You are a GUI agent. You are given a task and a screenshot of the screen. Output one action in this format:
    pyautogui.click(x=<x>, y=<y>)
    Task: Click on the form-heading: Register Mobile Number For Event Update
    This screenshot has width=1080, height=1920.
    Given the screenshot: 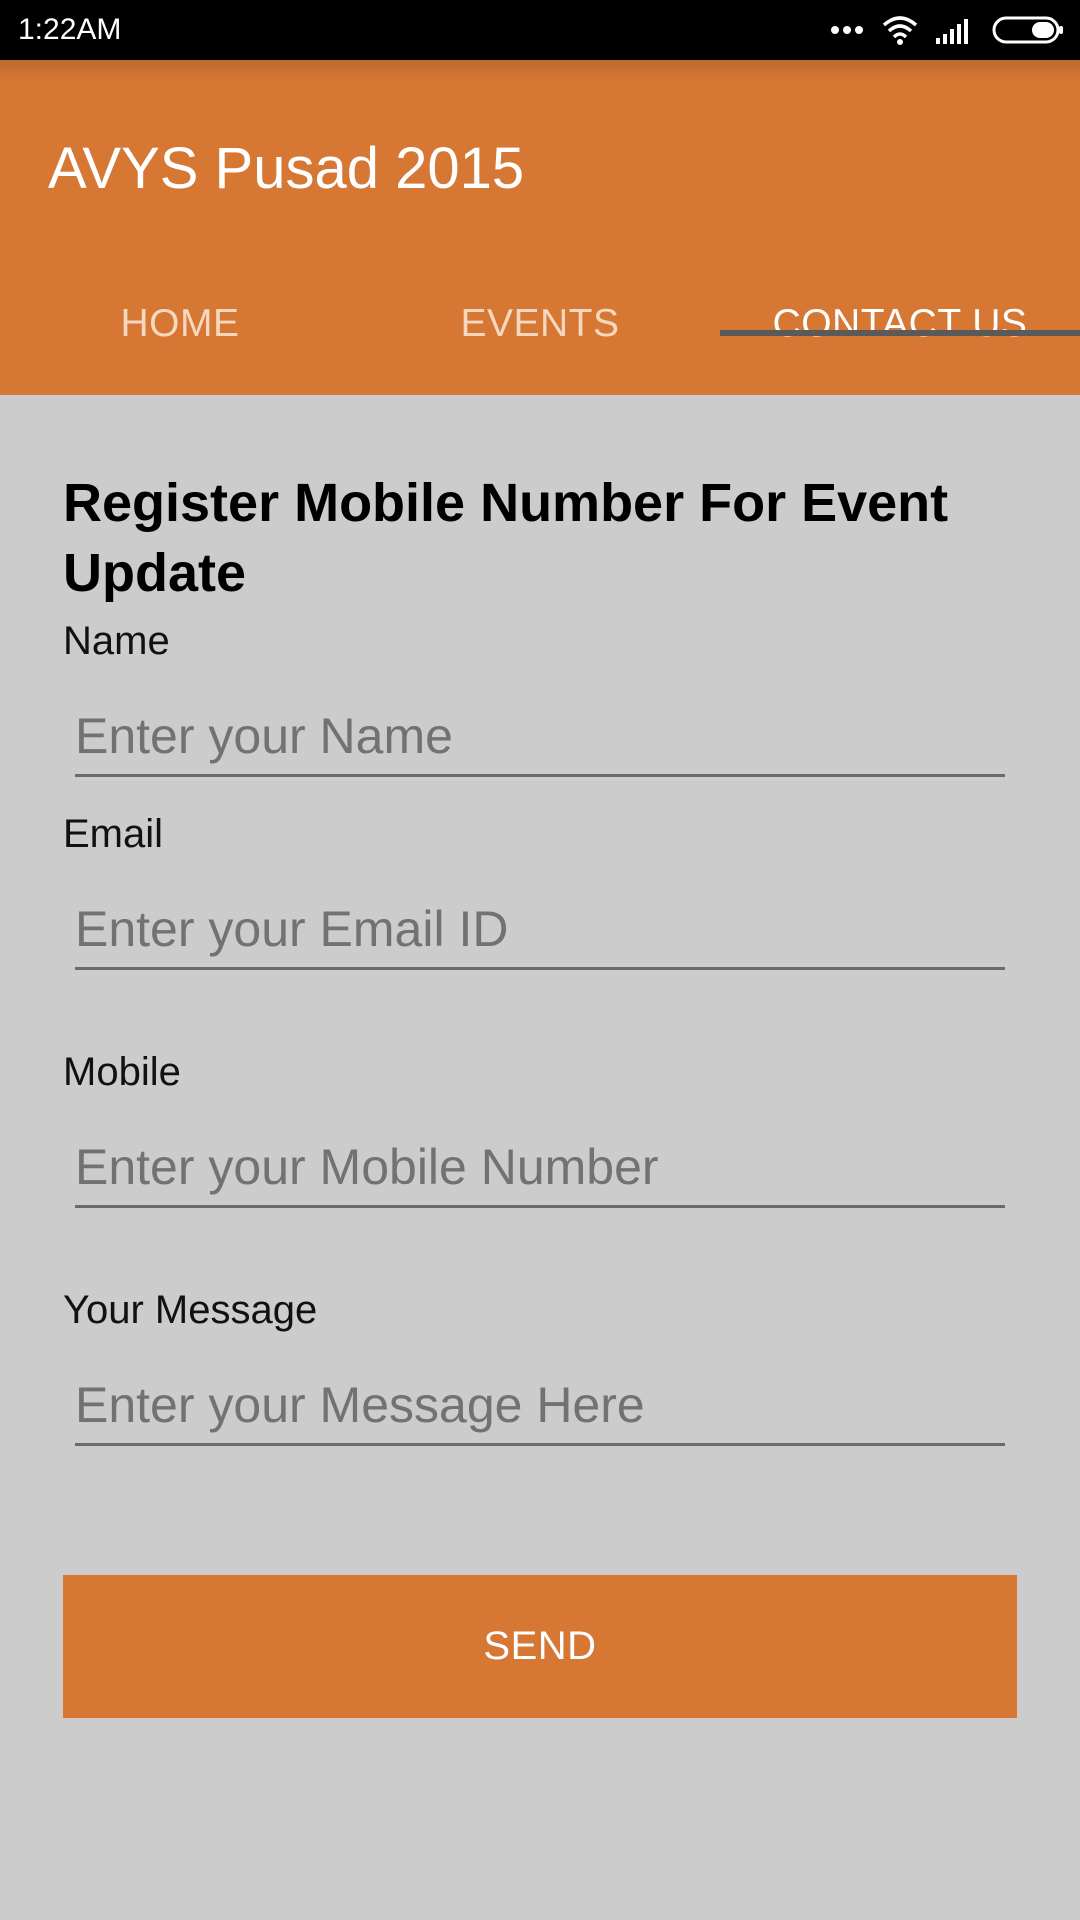 What is the action you would take?
    pyautogui.click(x=506, y=538)
    